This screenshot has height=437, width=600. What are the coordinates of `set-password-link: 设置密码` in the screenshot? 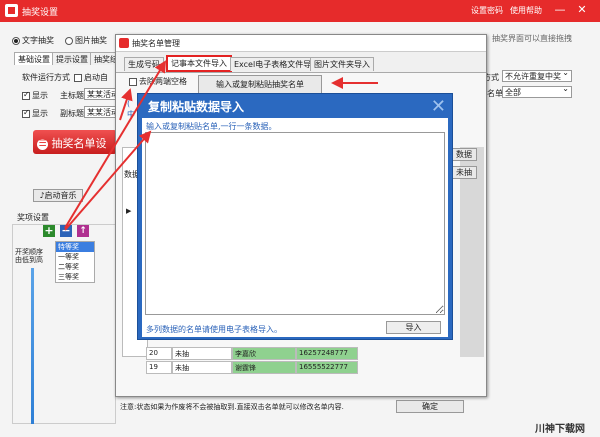 It's located at (487, 10).